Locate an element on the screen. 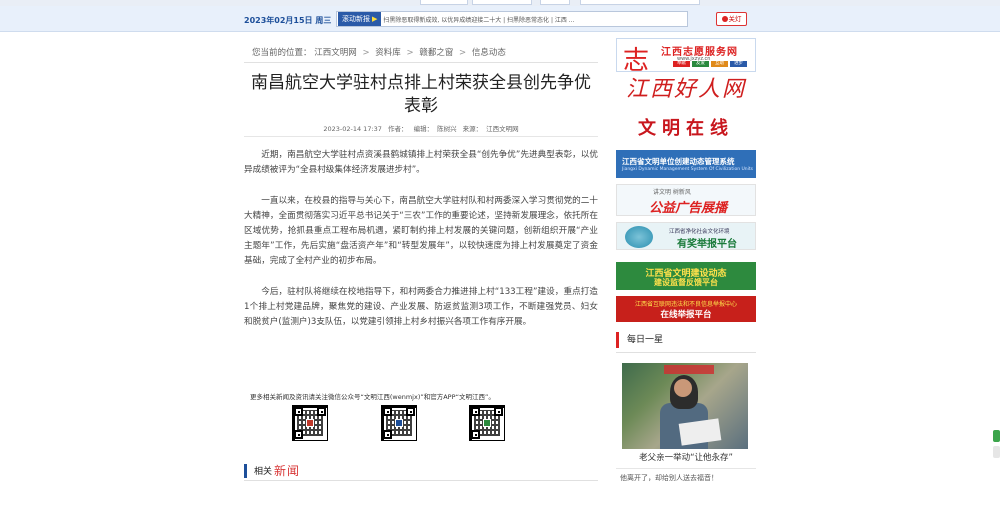 The image size is (1000, 506). ad-good-people: 江西好人网 is located at coordinates (686, 91).